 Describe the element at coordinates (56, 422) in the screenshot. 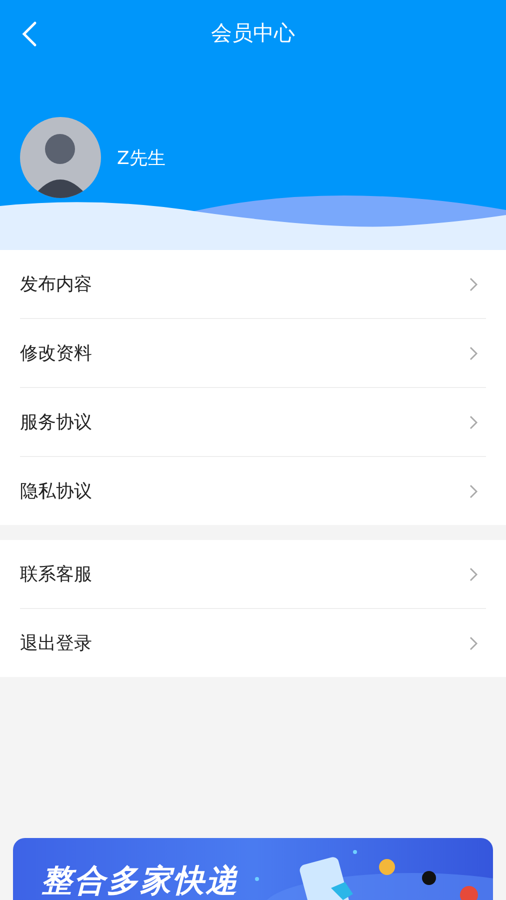

I see `menu-item: 服务协议` at that location.